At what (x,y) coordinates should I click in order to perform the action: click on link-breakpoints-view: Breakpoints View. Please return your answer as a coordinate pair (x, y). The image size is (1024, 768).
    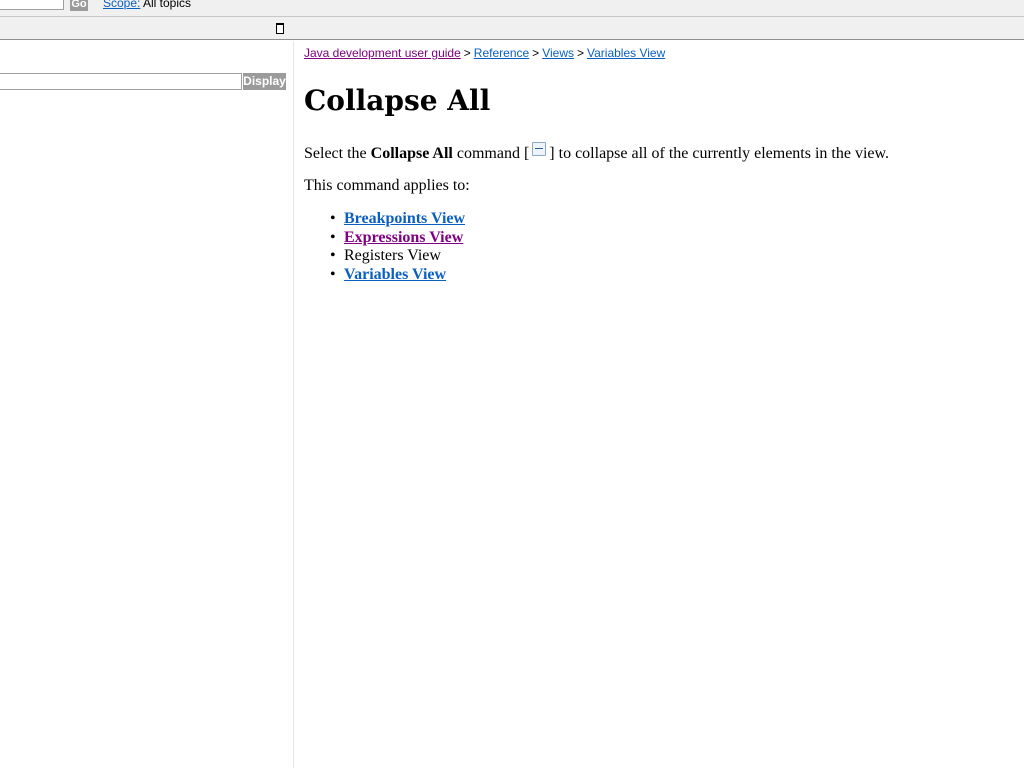
    Looking at the image, I should click on (404, 218).